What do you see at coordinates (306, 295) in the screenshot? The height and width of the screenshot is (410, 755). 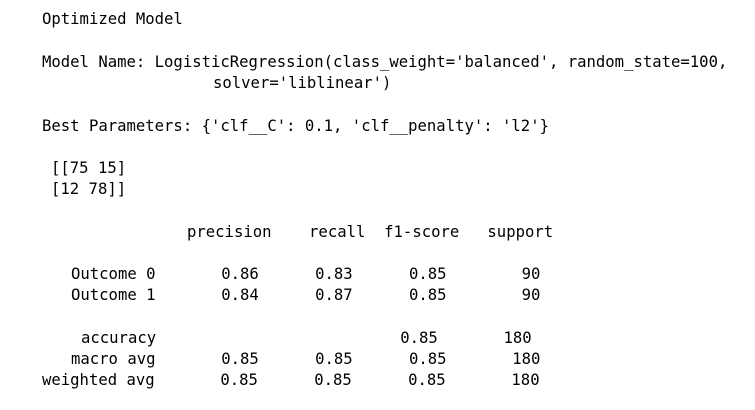 I see `report-row-outcome-1: Outcome 1 0.84 0.87 0.85 90` at bounding box center [306, 295].